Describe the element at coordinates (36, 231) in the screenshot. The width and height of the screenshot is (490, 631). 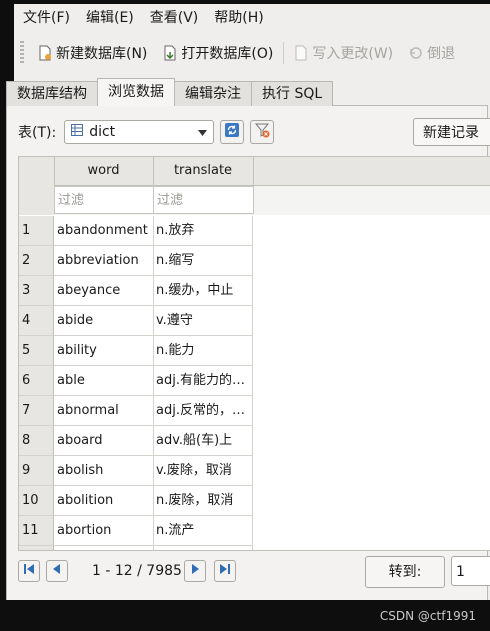
I see `row-number: 1` at that location.